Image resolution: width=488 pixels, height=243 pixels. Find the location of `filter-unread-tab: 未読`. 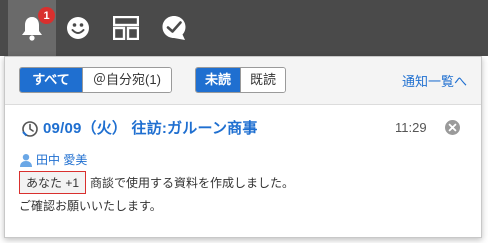

filter-unread-tab: 未読 is located at coordinates (218, 80).